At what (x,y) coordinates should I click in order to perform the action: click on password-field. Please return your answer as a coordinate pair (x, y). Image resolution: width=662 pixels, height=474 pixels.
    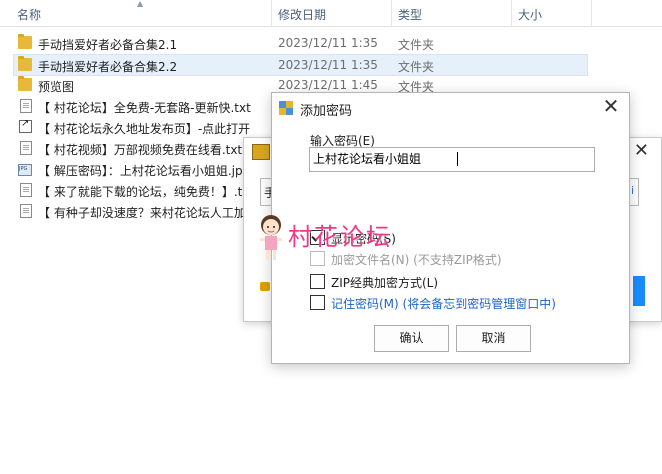
    Looking at the image, I should click on (452, 159).